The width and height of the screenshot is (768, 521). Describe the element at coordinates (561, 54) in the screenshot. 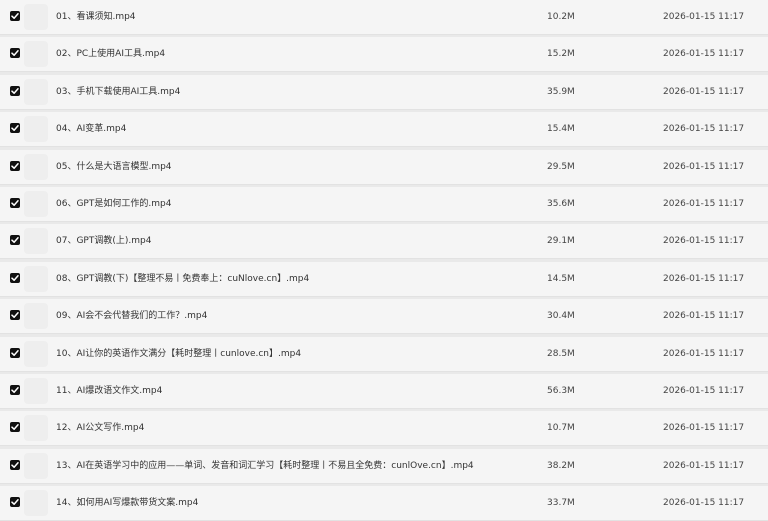

I see `file-size: 15.2M` at that location.